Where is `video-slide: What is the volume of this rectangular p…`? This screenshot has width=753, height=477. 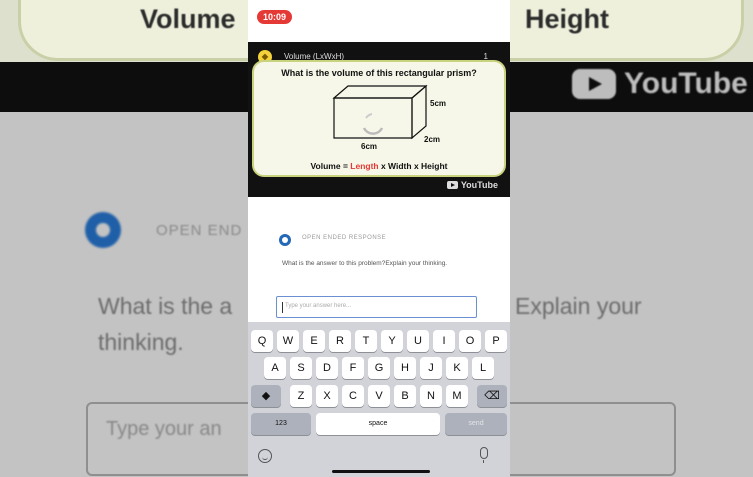 video-slide: What is the volume of this rectangular p… is located at coordinates (379, 118).